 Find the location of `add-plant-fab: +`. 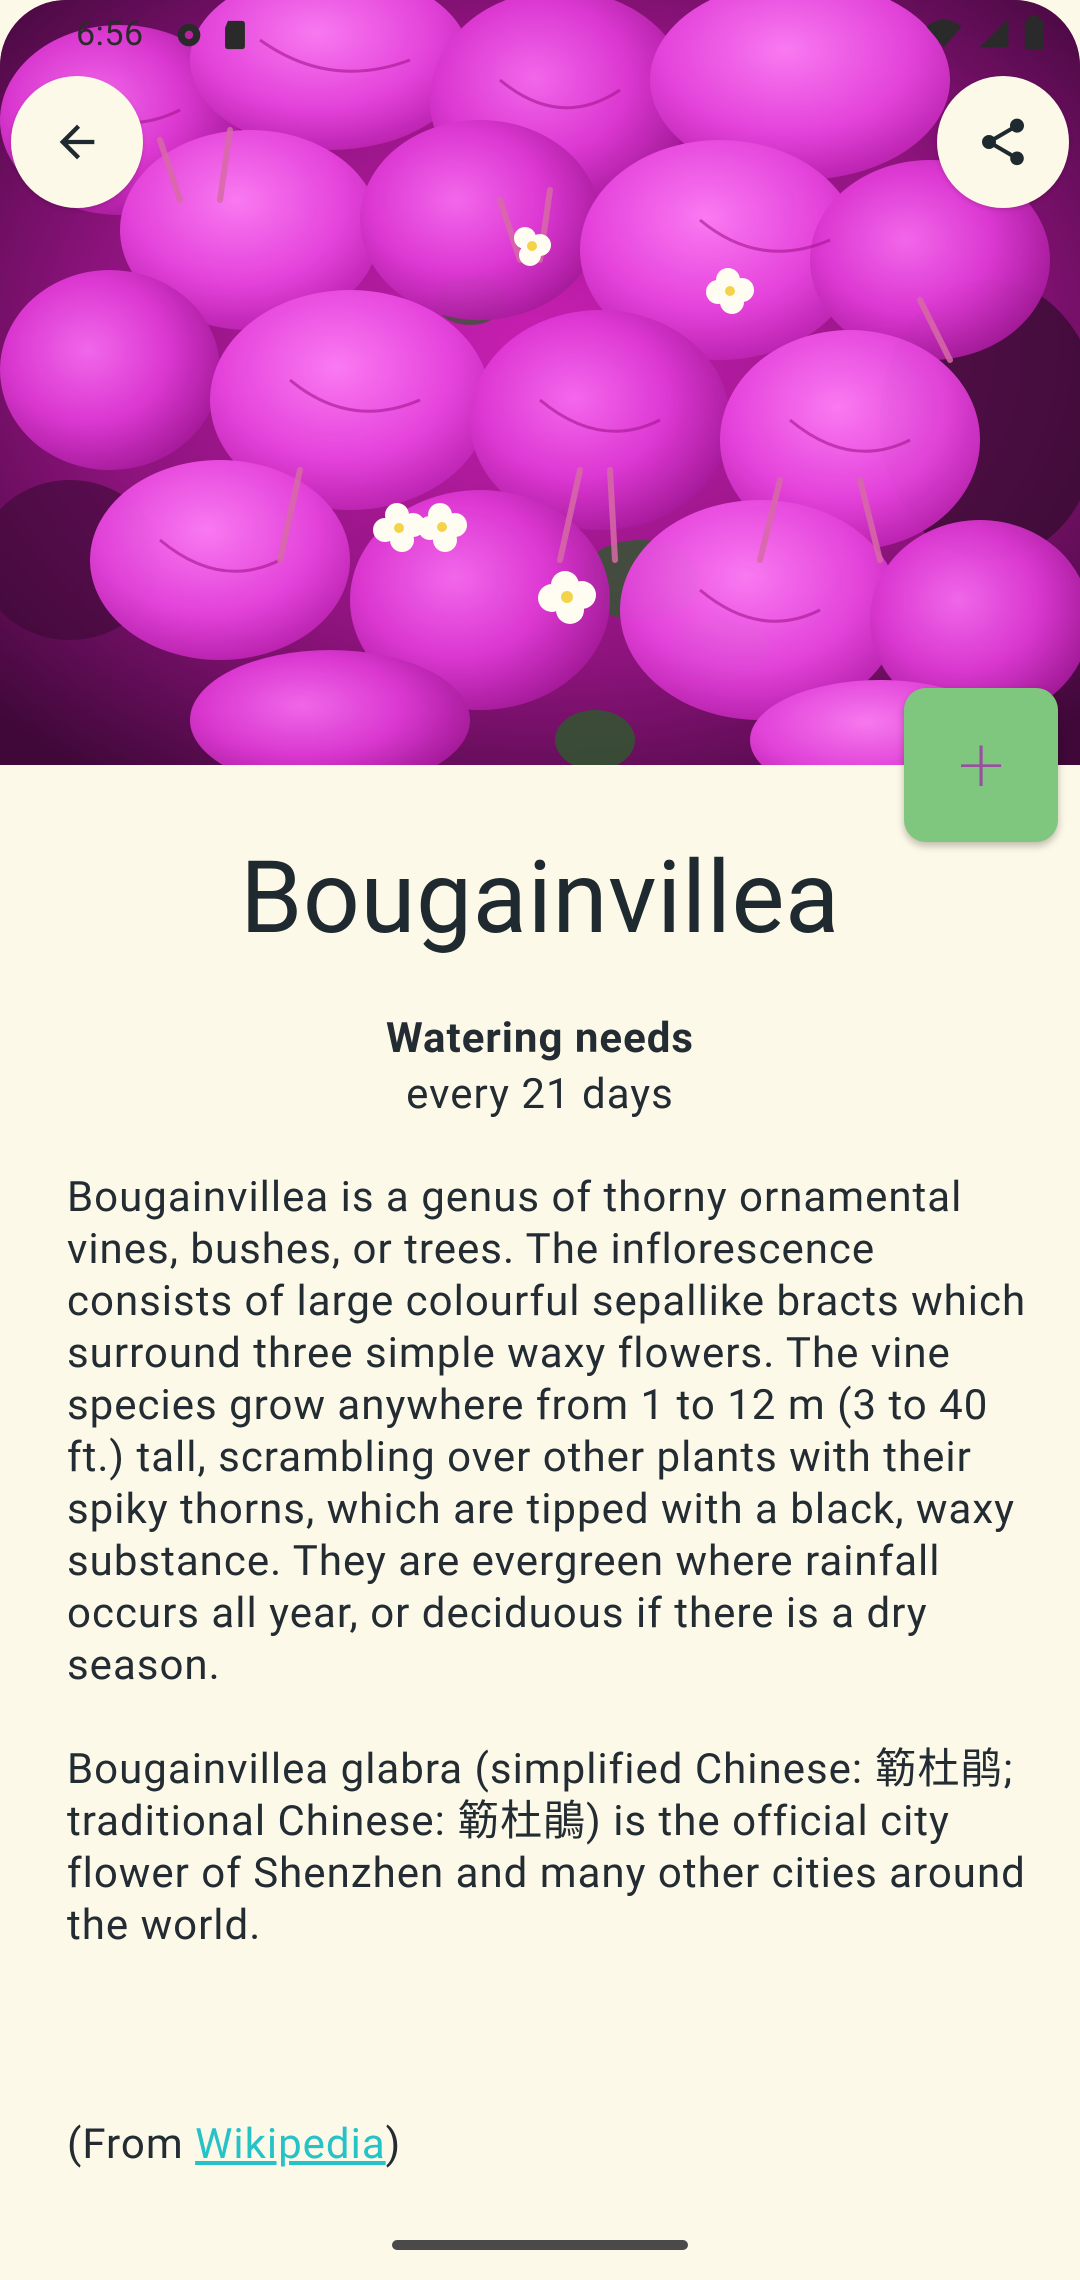

add-plant-fab: + is located at coordinates (981, 765).